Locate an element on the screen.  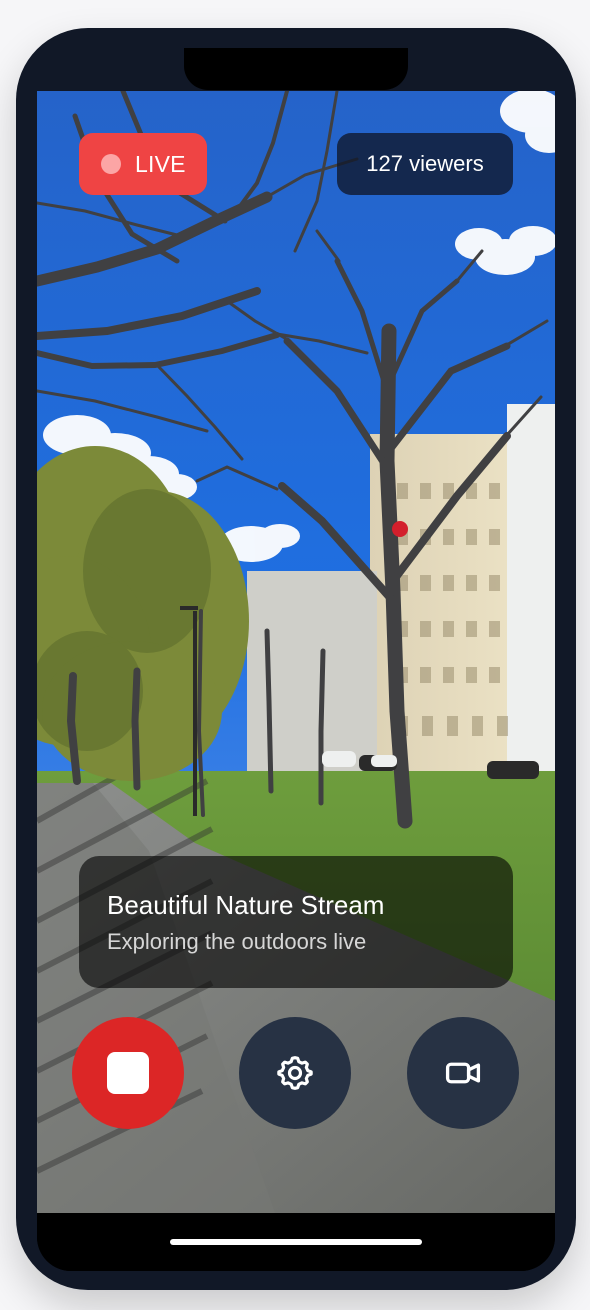
stop-square-icon is located at coordinates (128, 1073).